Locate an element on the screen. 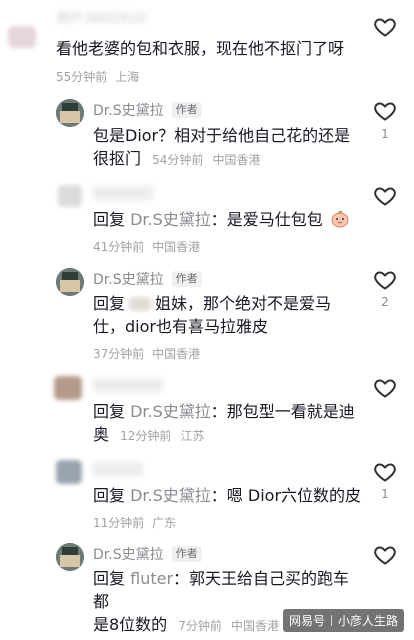  blurred-username is located at coordinates (140, 304).